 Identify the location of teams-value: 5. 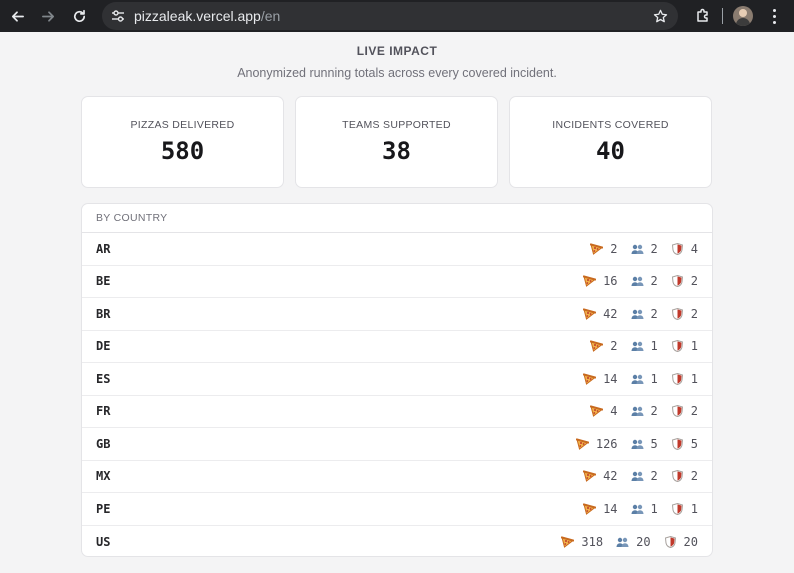
(654, 443).